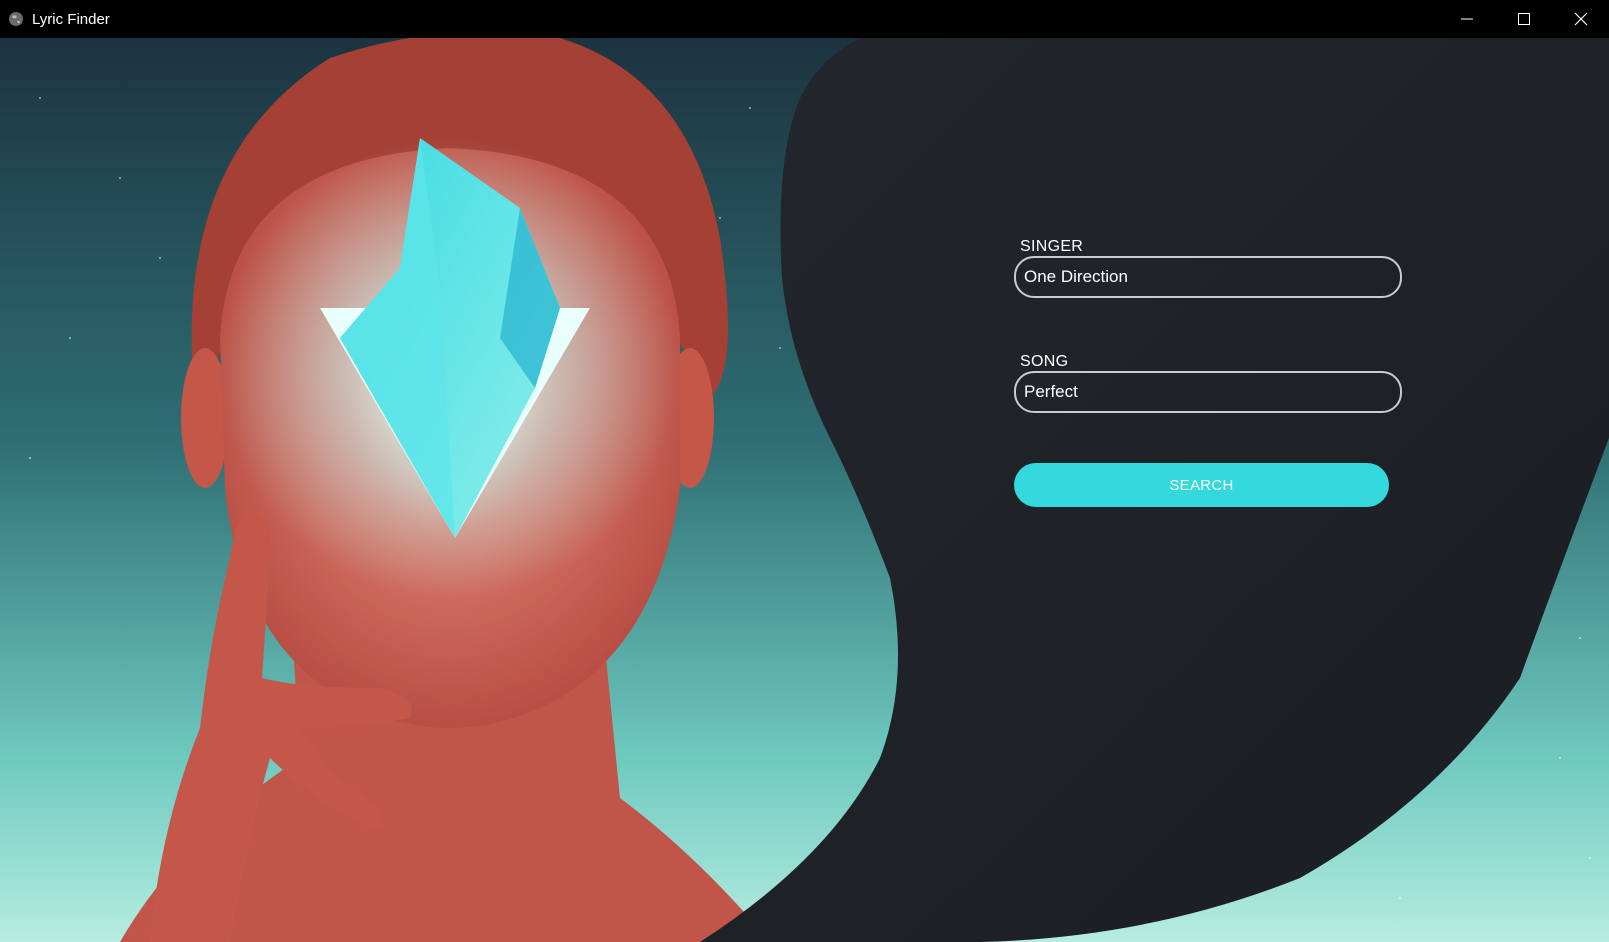 The width and height of the screenshot is (1609, 942). Describe the element at coordinates (1201, 485) in the screenshot. I see `search-button: SEARCH` at that location.